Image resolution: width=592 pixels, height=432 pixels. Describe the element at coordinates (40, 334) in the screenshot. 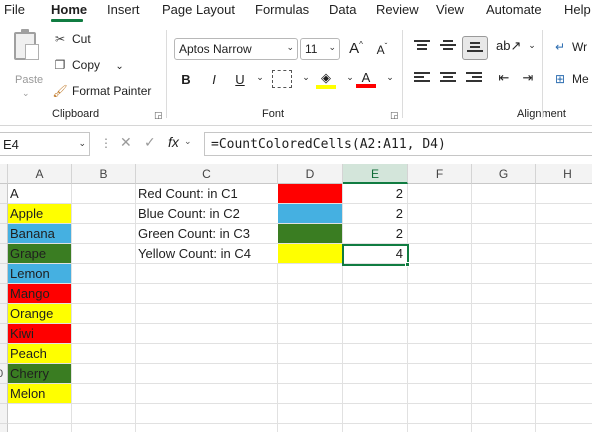

I see `cell-a8: Kiwi` at that location.